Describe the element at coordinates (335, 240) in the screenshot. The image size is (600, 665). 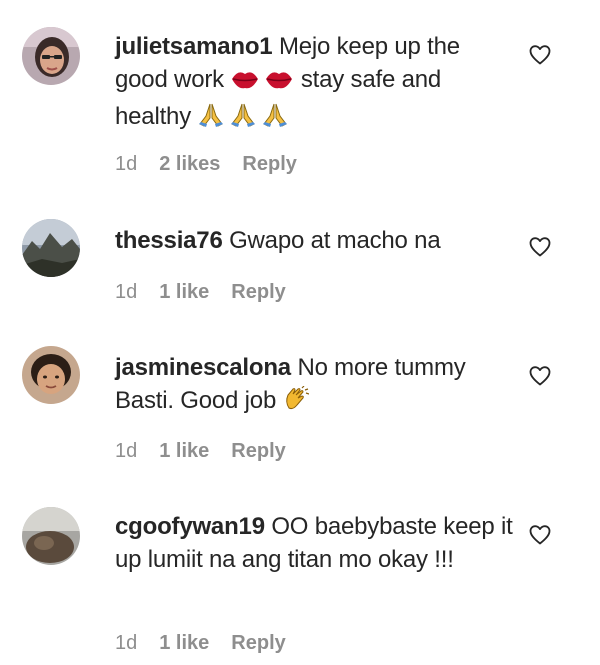
I see `comment-body: Gwapo at macho na` at that location.